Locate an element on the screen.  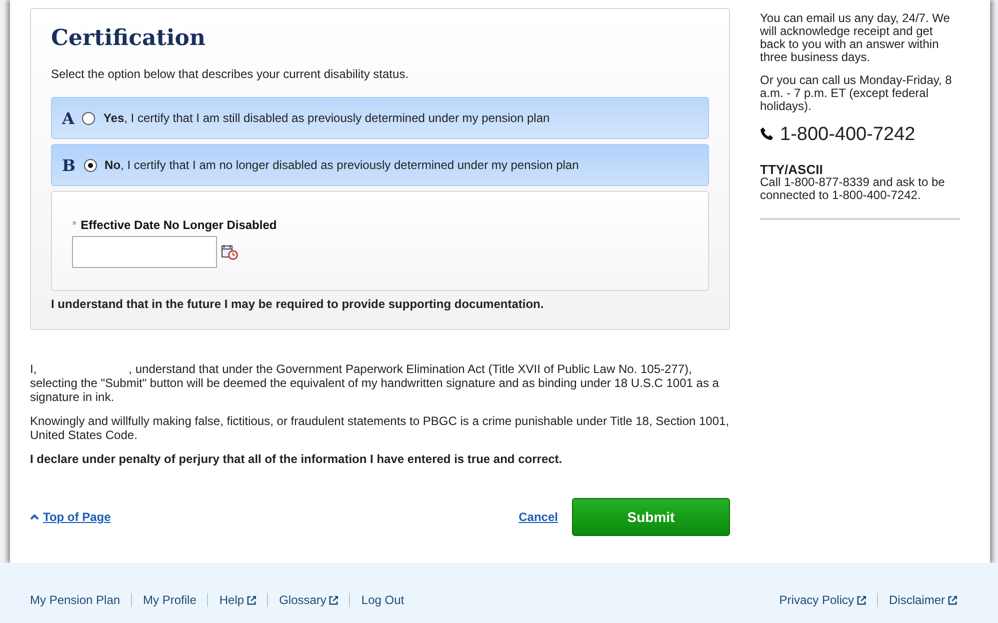
phone-icon is located at coordinates (767, 134).